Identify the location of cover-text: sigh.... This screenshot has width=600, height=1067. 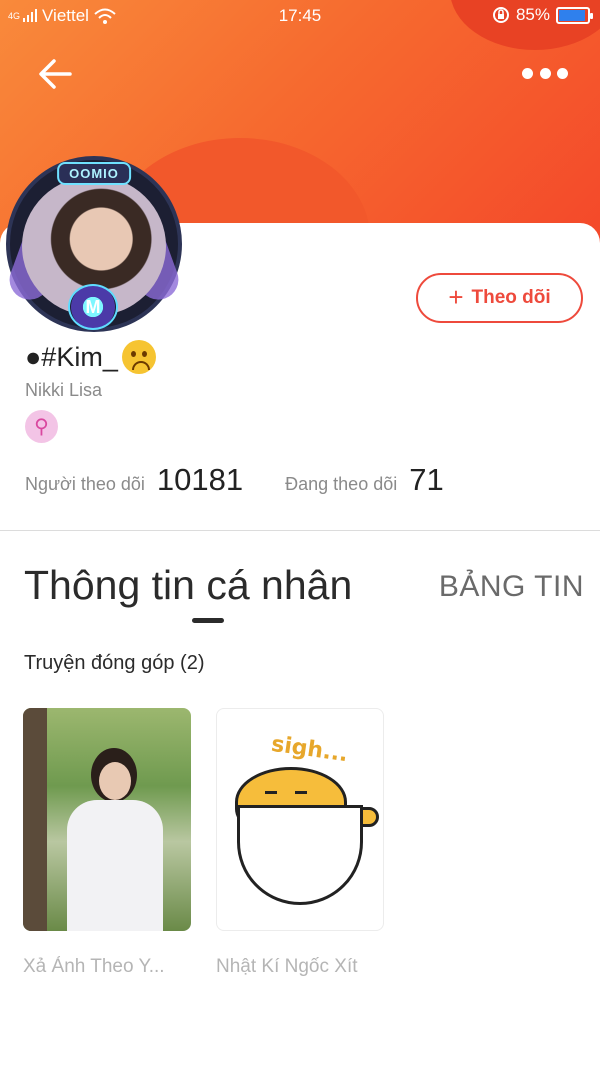
(309, 749).